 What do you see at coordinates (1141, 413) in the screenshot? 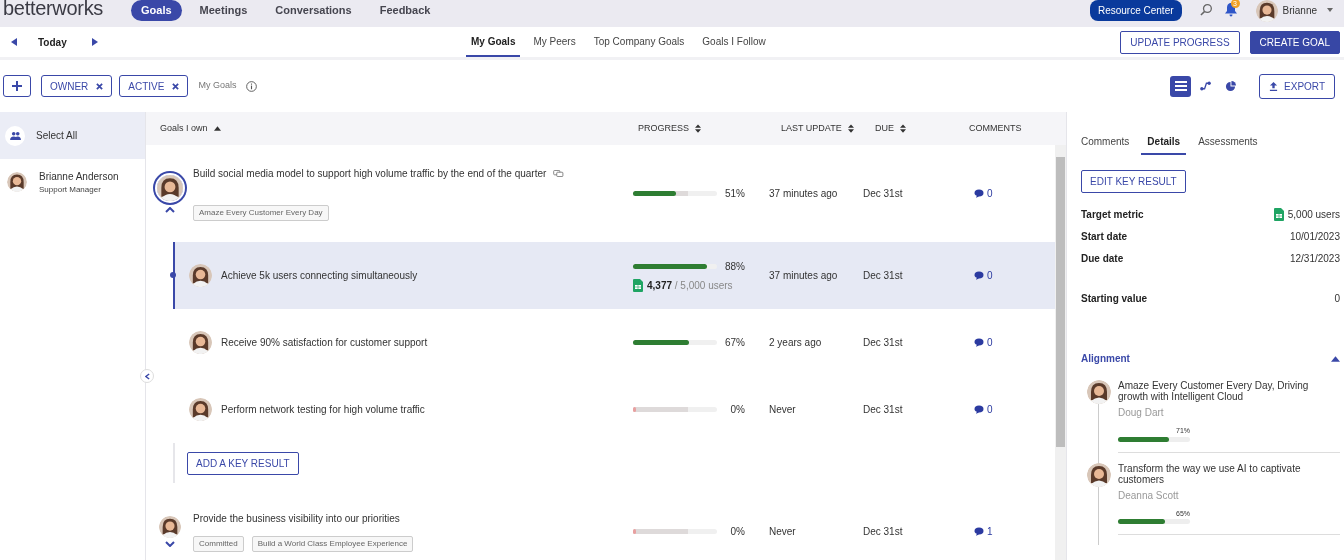
I see `owner-name: Doug Dart` at bounding box center [1141, 413].